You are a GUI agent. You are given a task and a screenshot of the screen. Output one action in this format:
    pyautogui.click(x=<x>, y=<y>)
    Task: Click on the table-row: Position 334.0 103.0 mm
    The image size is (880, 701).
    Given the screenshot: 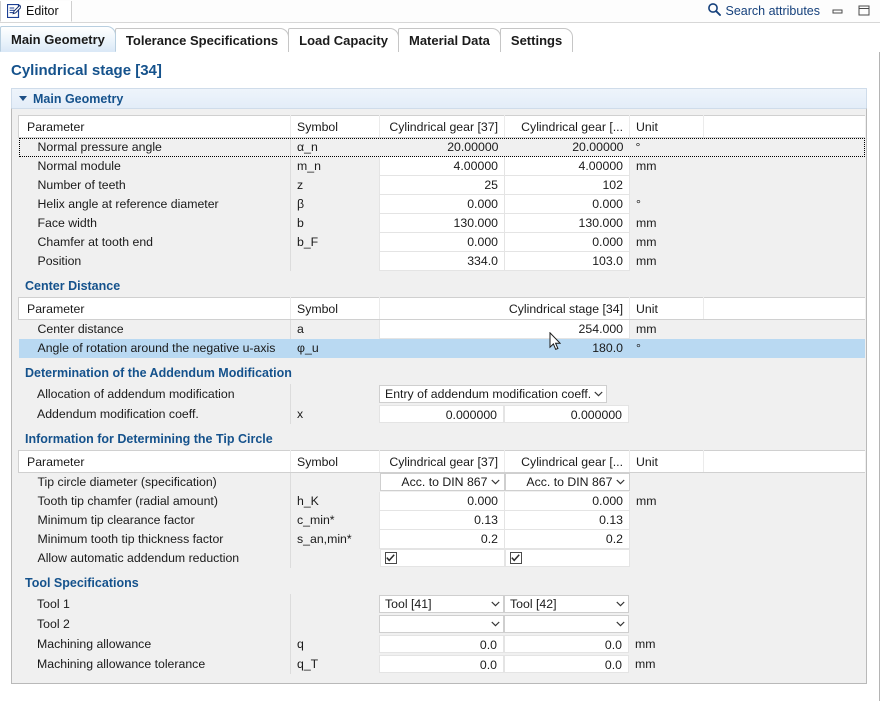 What is the action you would take?
    pyautogui.click(x=441, y=261)
    